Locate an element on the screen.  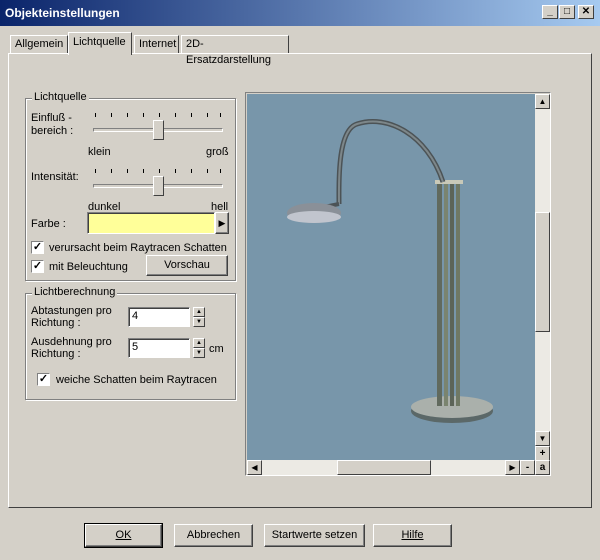
einfluss-max-label: groß is located at coordinates (217, 152).